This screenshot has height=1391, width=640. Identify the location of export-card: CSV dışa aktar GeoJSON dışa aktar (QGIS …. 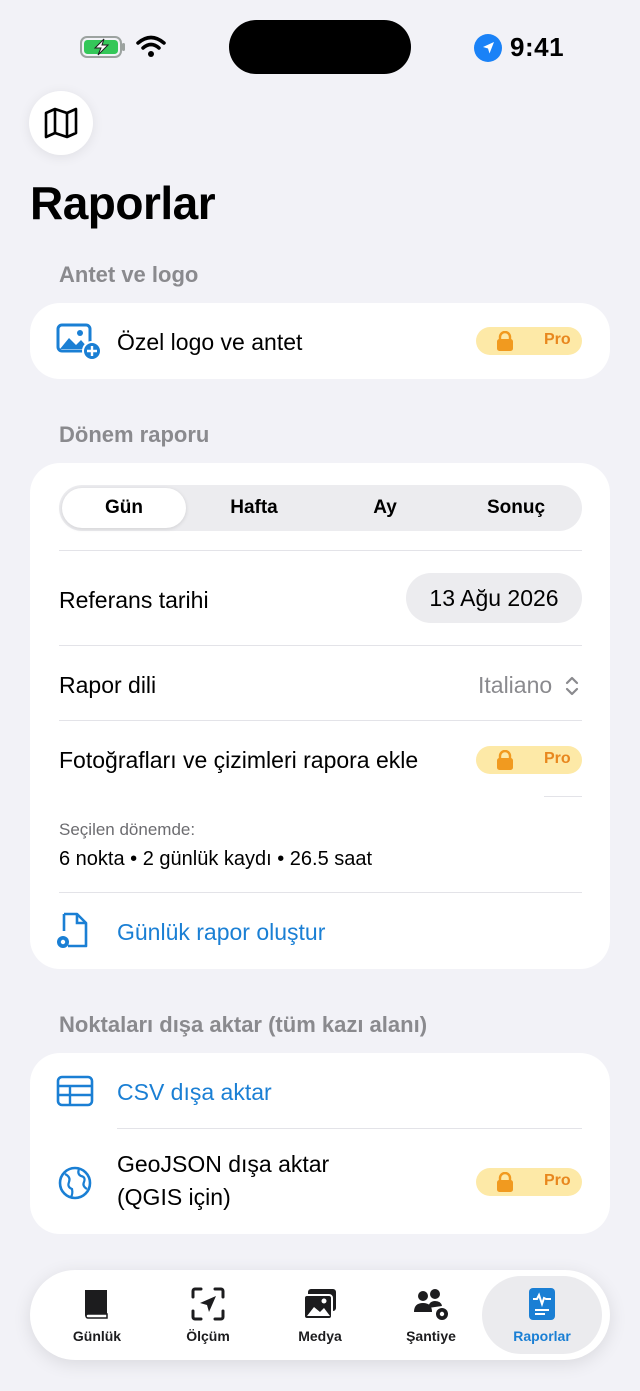
(320, 1143).